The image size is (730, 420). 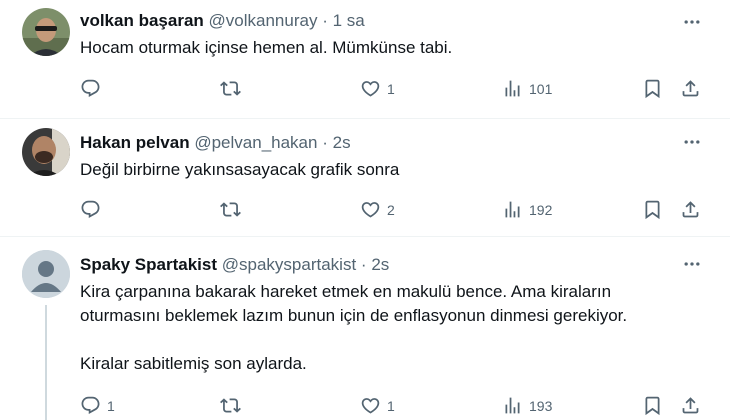 I want to click on default-avatar-icon, so click(x=46, y=274).